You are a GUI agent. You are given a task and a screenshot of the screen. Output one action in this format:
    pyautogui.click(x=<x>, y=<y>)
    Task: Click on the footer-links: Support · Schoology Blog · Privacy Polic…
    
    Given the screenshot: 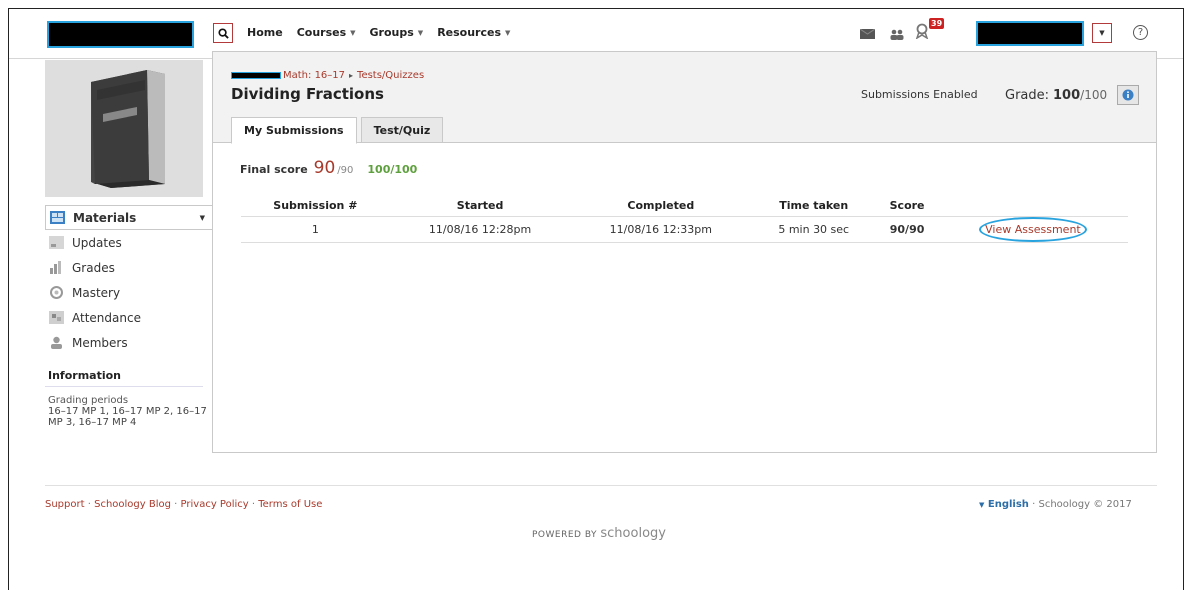 What is the action you would take?
    pyautogui.click(x=183, y=504)
    